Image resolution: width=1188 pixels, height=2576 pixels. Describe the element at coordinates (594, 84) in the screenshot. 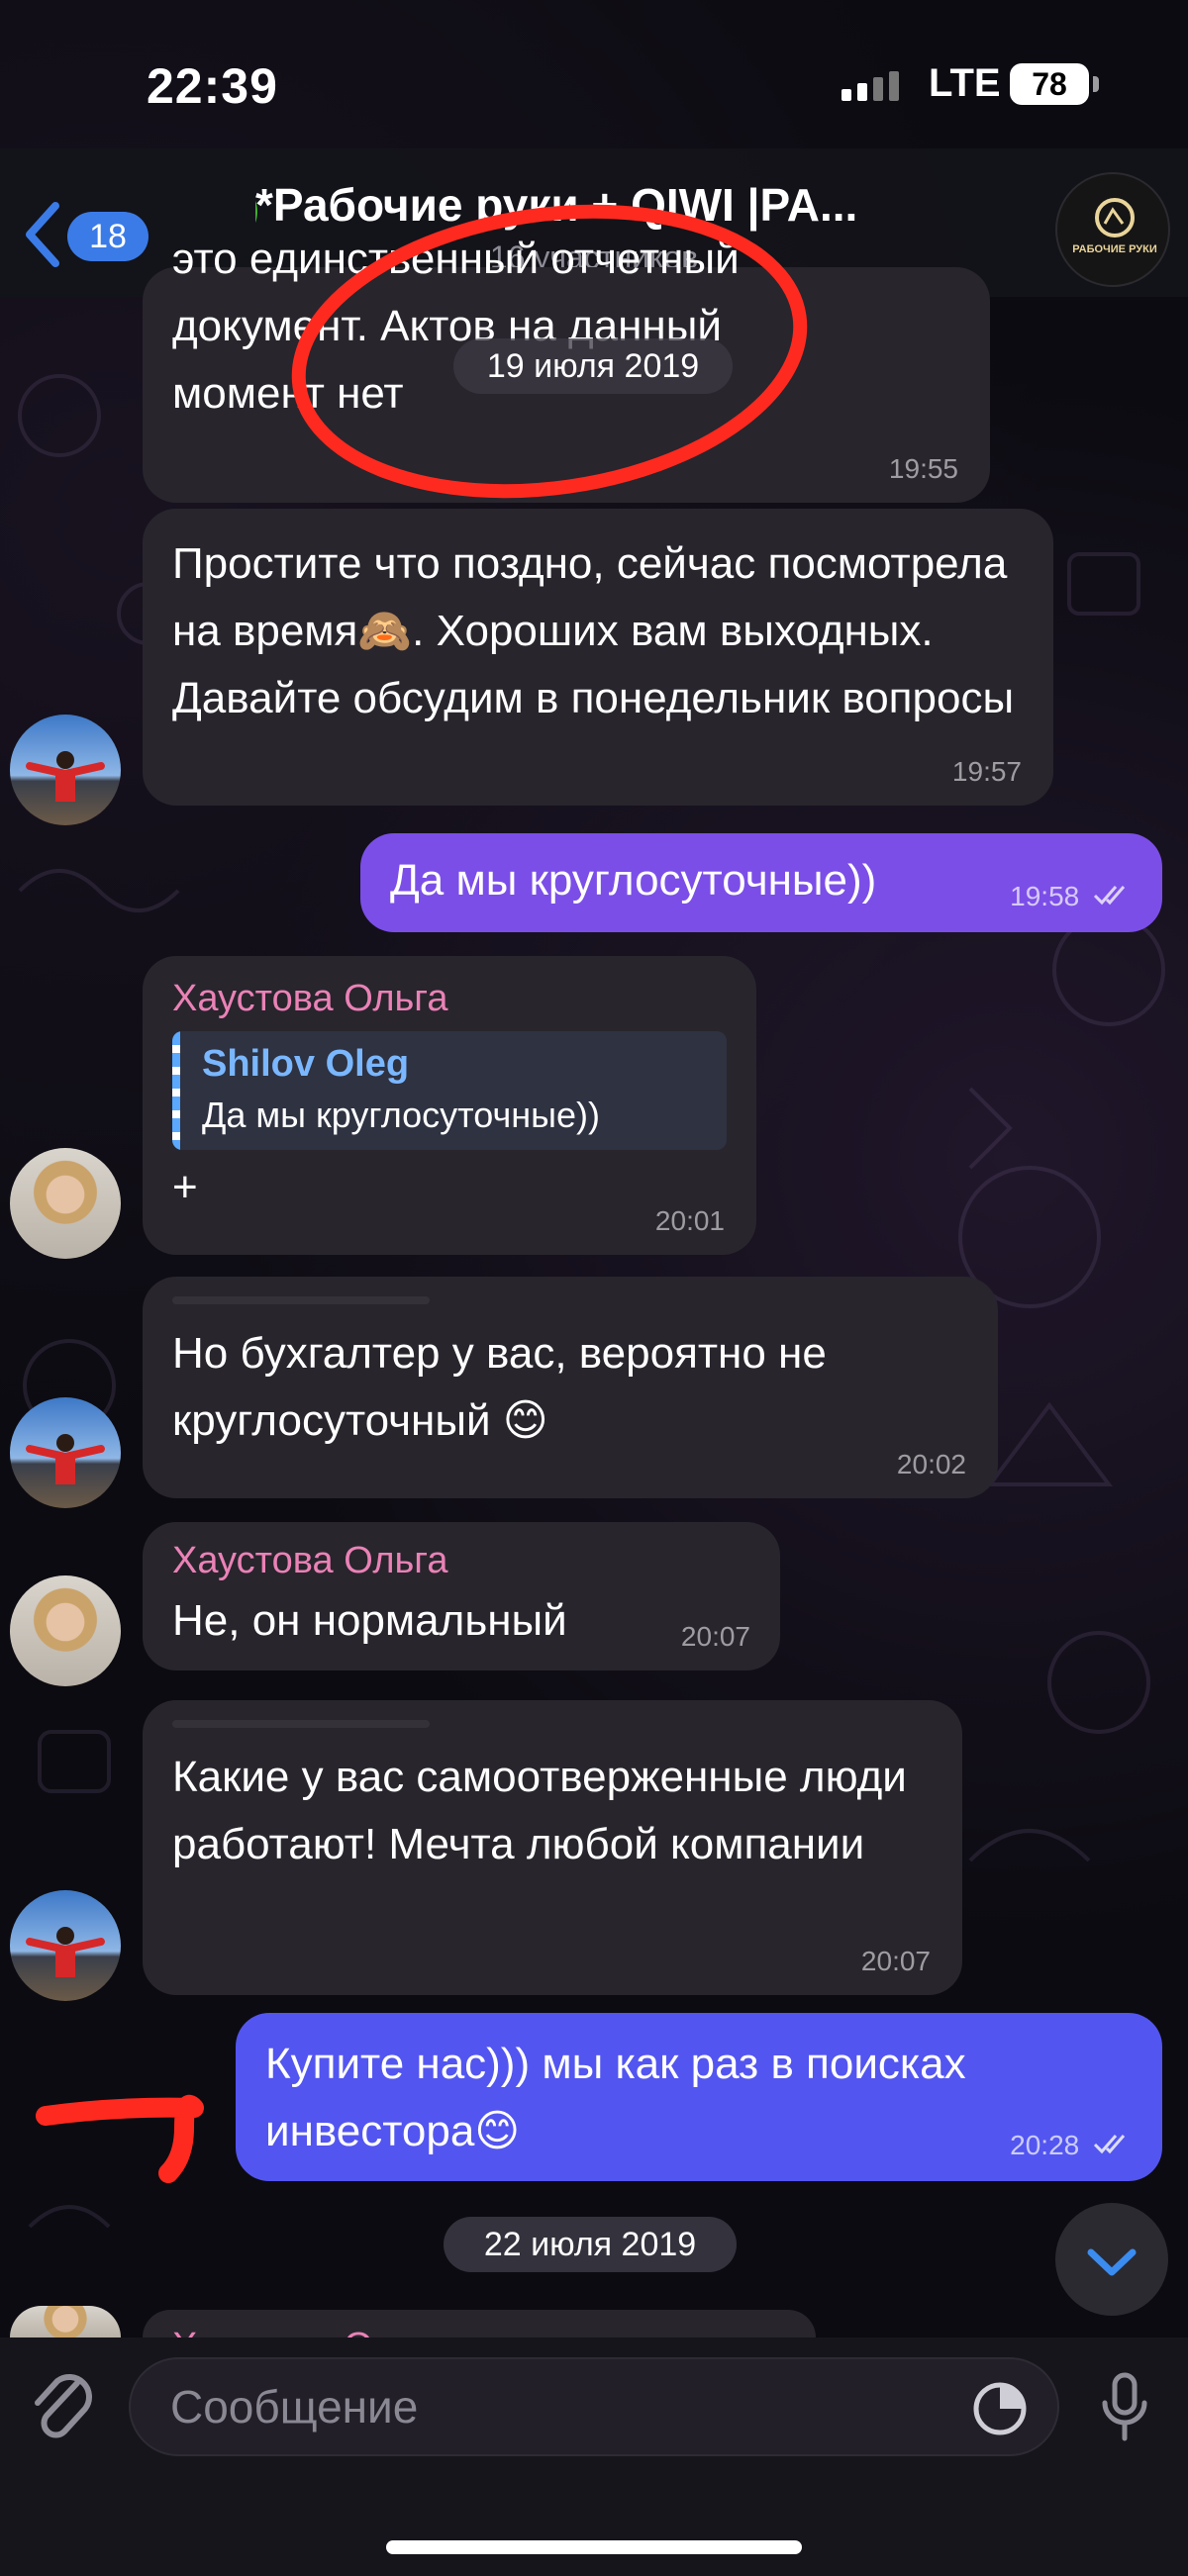

I see `status-bar: 22:39 LTE 78` at that location.